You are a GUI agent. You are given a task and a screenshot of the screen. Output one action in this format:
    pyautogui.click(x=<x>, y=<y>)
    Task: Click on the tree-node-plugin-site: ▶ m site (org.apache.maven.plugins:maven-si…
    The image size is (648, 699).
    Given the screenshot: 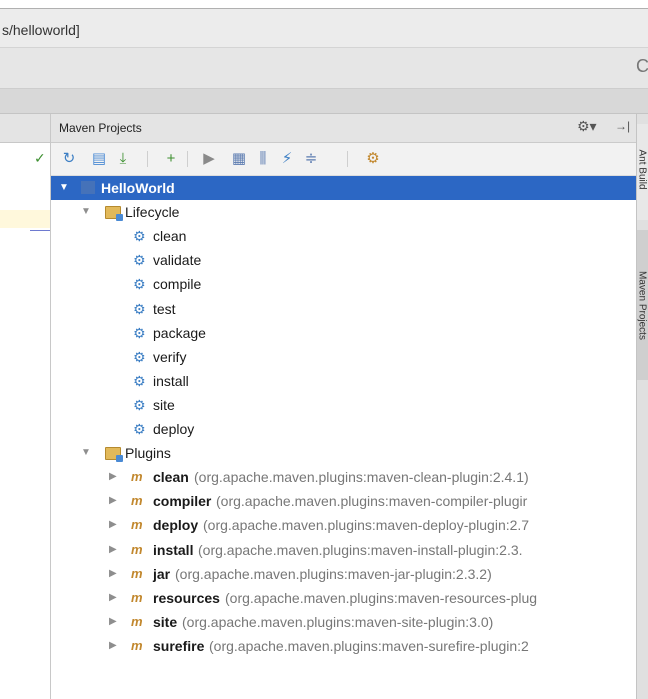 What is the action you would take?
    pyautogui.click(x=343, y=622)
    